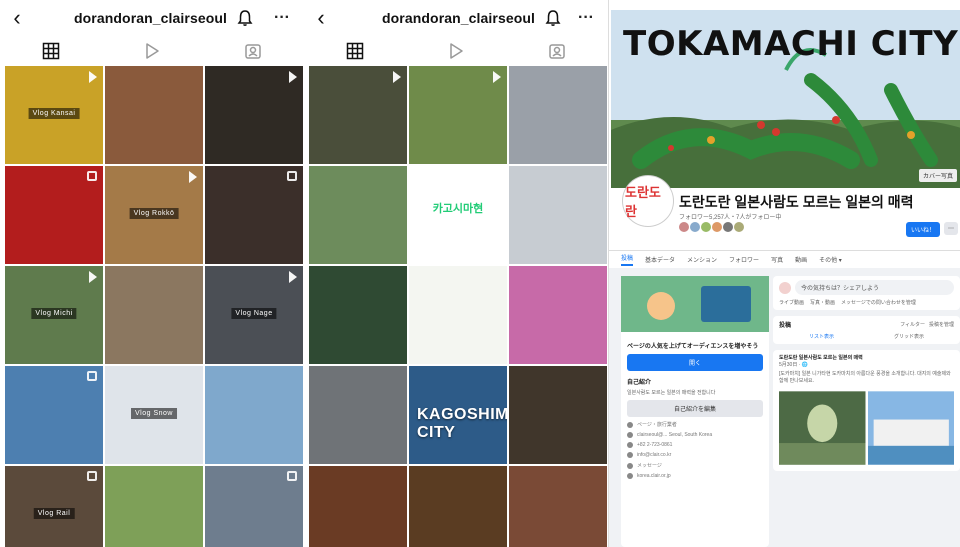 The image size is (960, 547). What do you see at coordinates (154, 215) in the screenshot?
I see `post-thumbnail: Vlog Rokkō` at bounding box center [154, 215].